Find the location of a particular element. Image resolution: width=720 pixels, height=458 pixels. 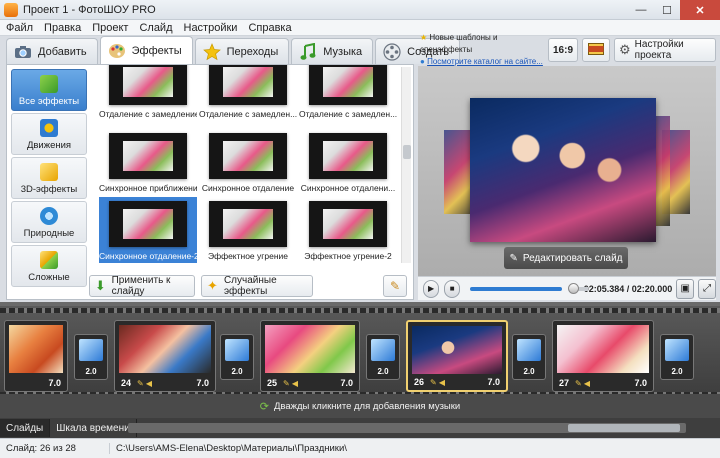

timeline-scrollbar-thumb is located at coordinates (624, 428).